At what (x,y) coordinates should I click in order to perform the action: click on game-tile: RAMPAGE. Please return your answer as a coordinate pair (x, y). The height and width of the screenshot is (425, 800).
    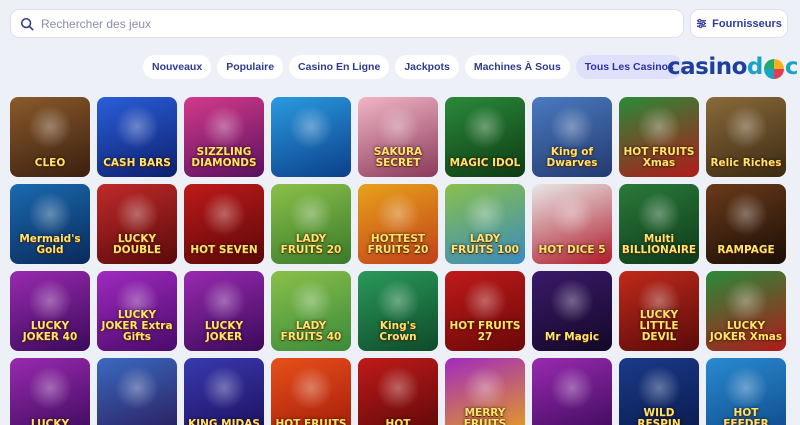
    Looking at the image, I should click on (746, 224).